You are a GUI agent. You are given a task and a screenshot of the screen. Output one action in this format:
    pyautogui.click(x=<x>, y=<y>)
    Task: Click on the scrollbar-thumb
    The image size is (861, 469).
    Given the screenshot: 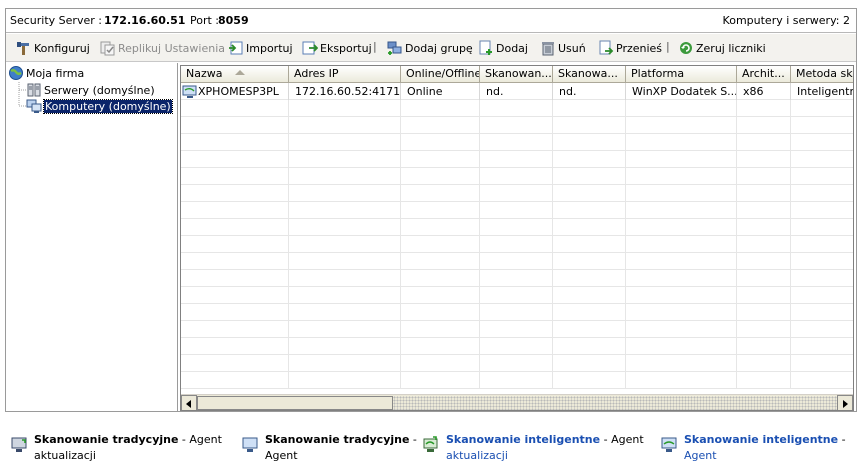 What is the action you would take?
    pyautogui.click(x=295, y=403)
    